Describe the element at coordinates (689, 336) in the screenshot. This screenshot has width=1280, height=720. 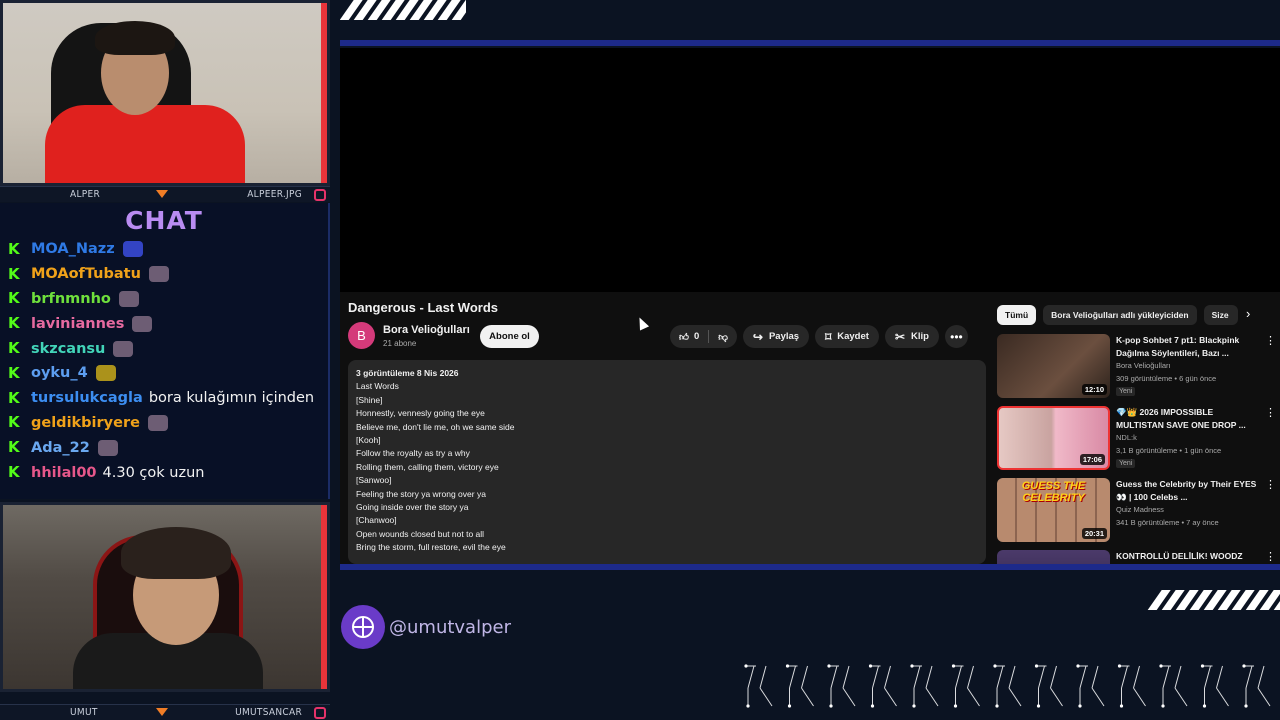
I see `like-button: 👍︎ 0` at that location.